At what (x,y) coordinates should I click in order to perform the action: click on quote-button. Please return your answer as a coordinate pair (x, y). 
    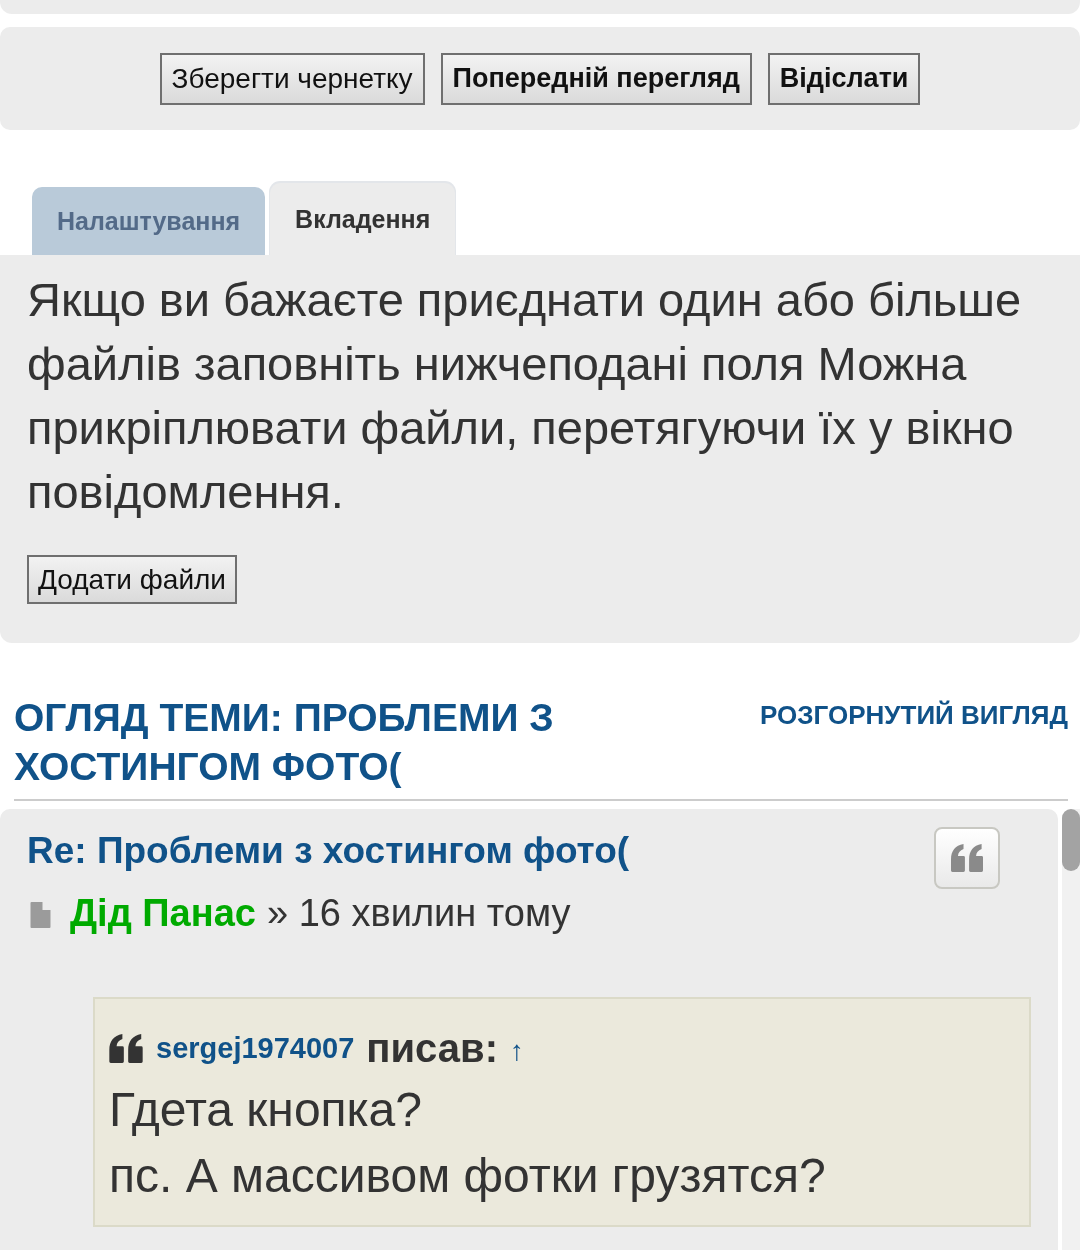
    Looking at the image, I should click on (967, 858).